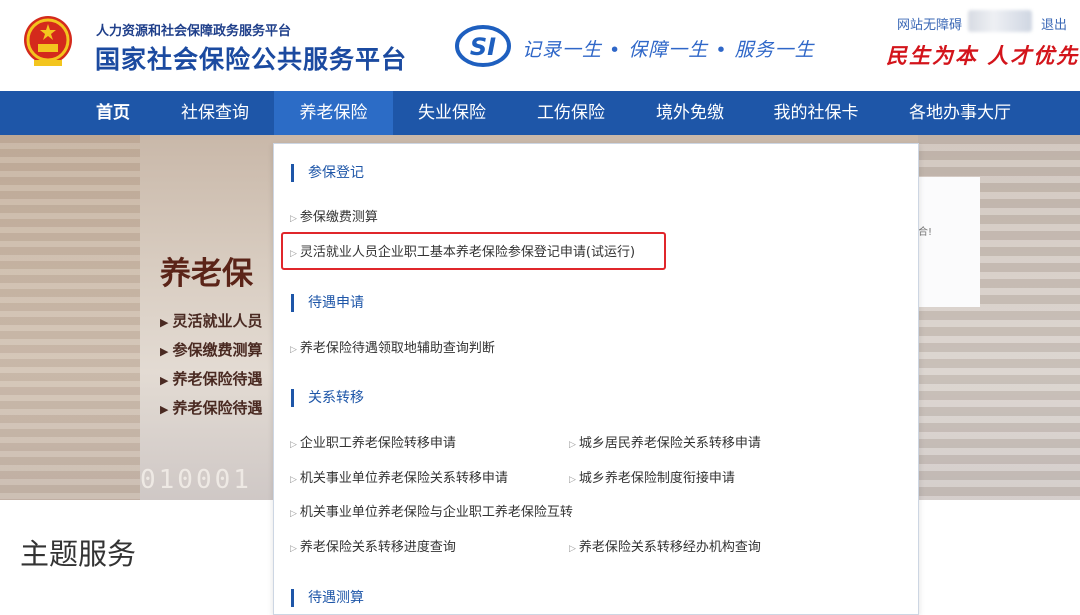 This screenshot has height=615, width=1080. Describe the element at coordinates (211, 353) in the screenshot. I see `banner-list-item: 参保缴费测算` at that location.